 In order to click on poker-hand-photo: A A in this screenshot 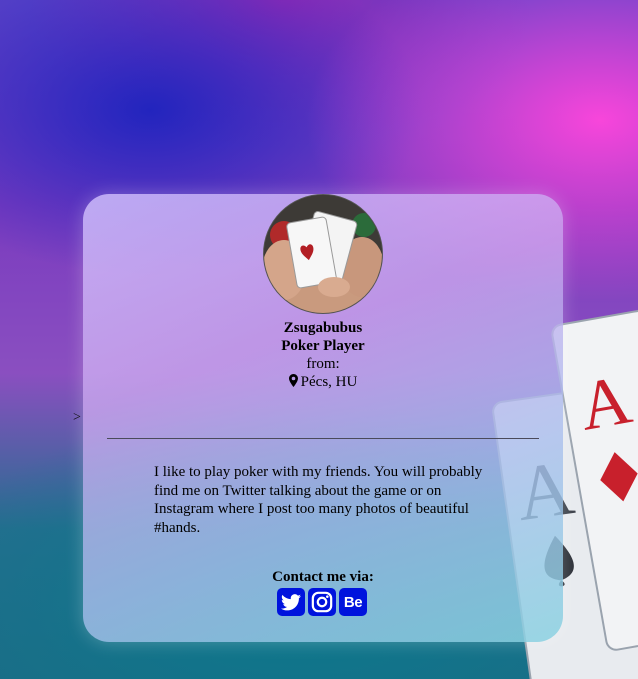, I will do `click(323, 254)`.